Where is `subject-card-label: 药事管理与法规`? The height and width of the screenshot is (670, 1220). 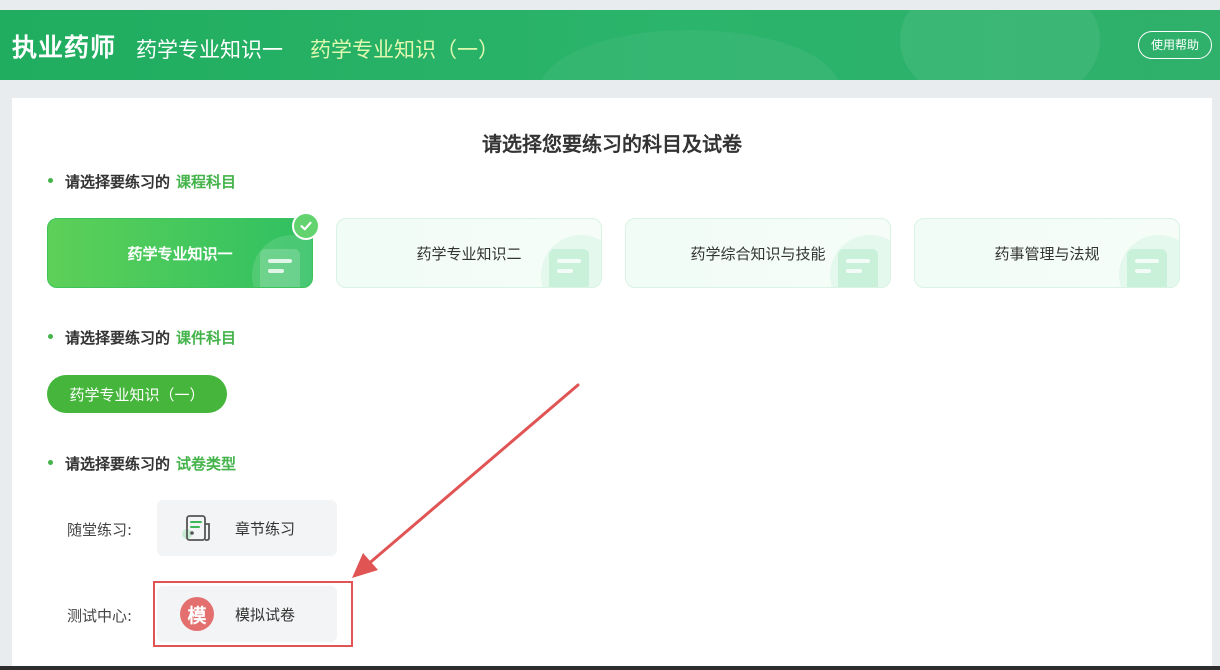 subject-card-label: 药事管理与法规 is located at coordinates (1047, 253).